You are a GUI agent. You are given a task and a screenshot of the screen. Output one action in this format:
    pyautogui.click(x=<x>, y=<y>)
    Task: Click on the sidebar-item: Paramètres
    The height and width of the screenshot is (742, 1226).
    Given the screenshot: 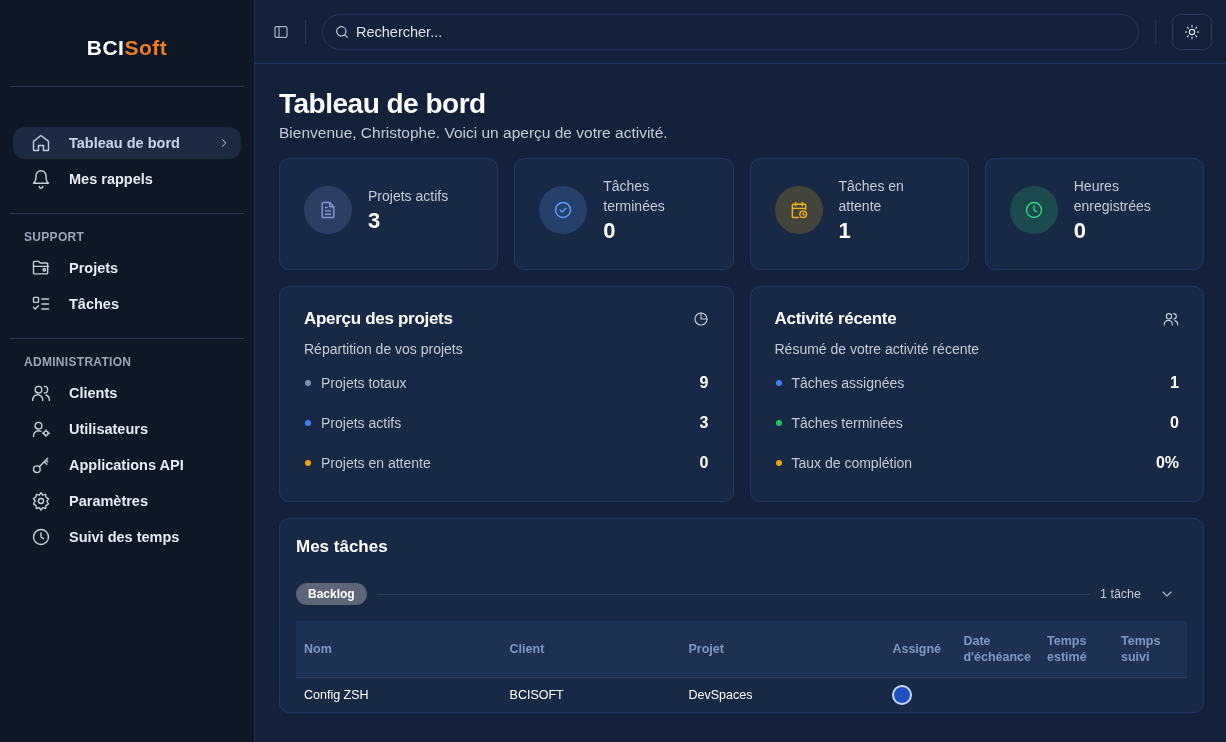 What is the action you would take?
    pyautogui.click(x=127, y=501)
    